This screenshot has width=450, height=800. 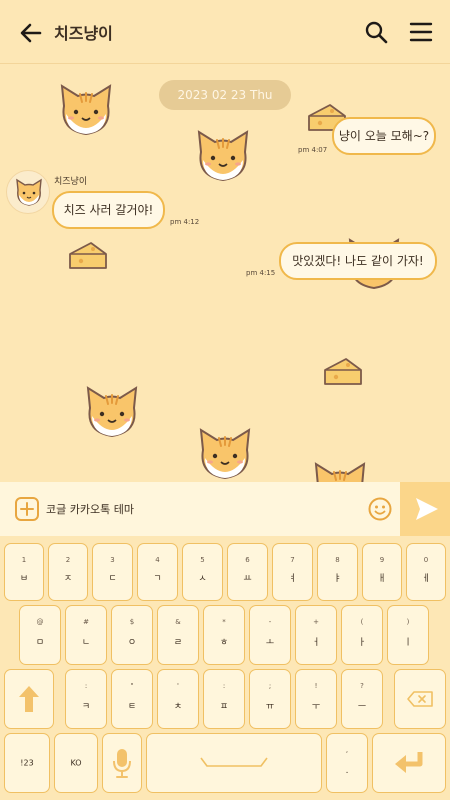 What do you see at coordinates (112, 572) in the screenshot?
I see `key-ㄷ: 3ㄷ` at bounding box center [112, 572].